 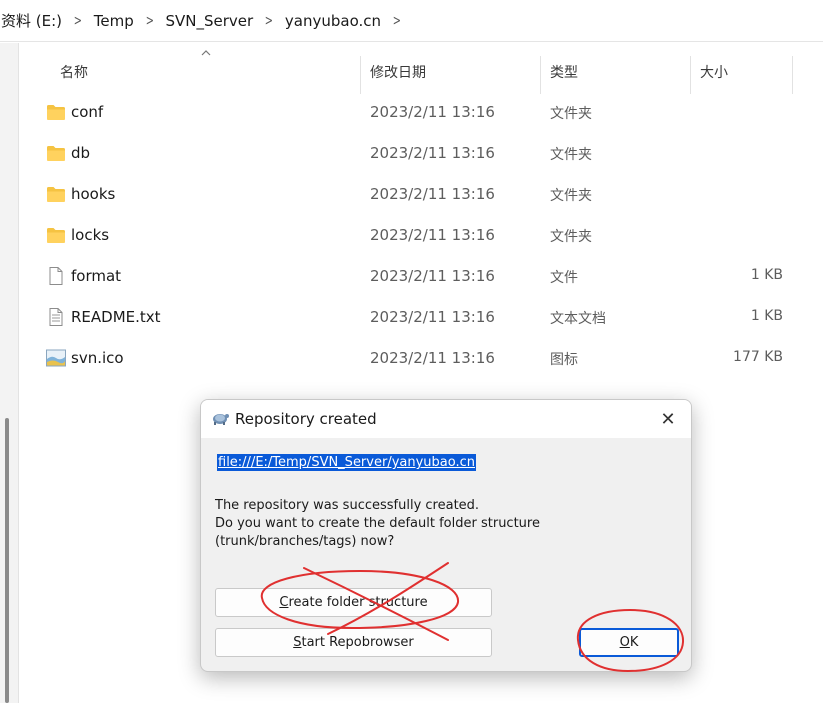 I want to click on dialog-title: Repository created, so click(x=306, y=419).